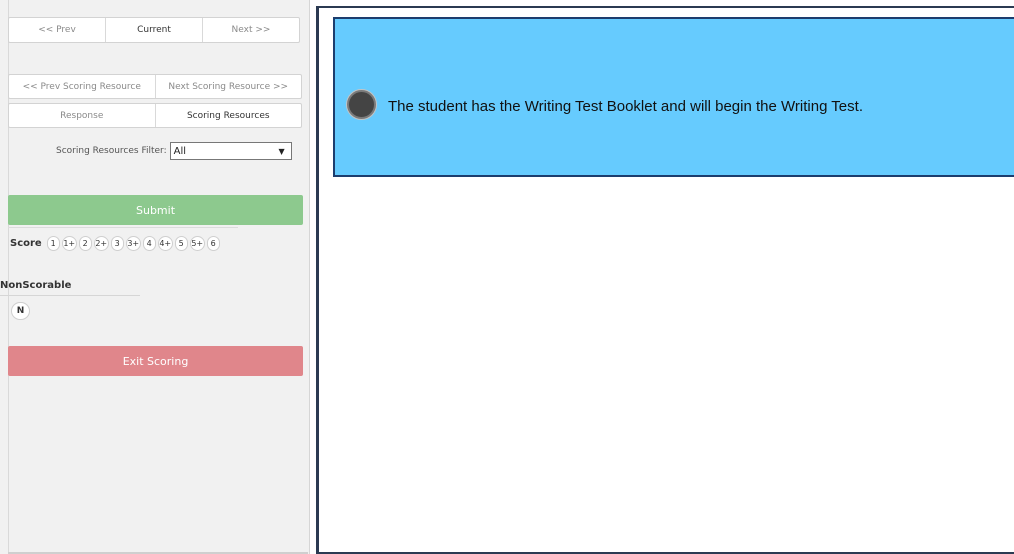 Image resolution: width=1014 pixels, height=554 pixels. I want to click on tab-scoring-resources: Scoring Resources, so click(229, 115).